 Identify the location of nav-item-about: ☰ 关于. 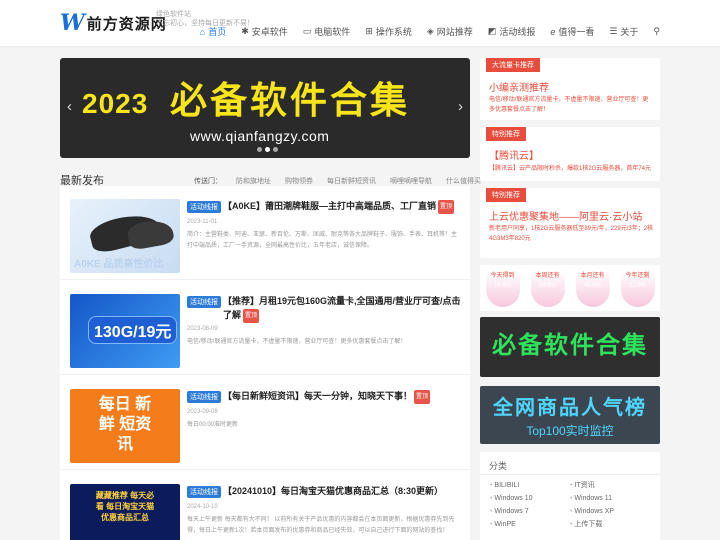
(623, 31).